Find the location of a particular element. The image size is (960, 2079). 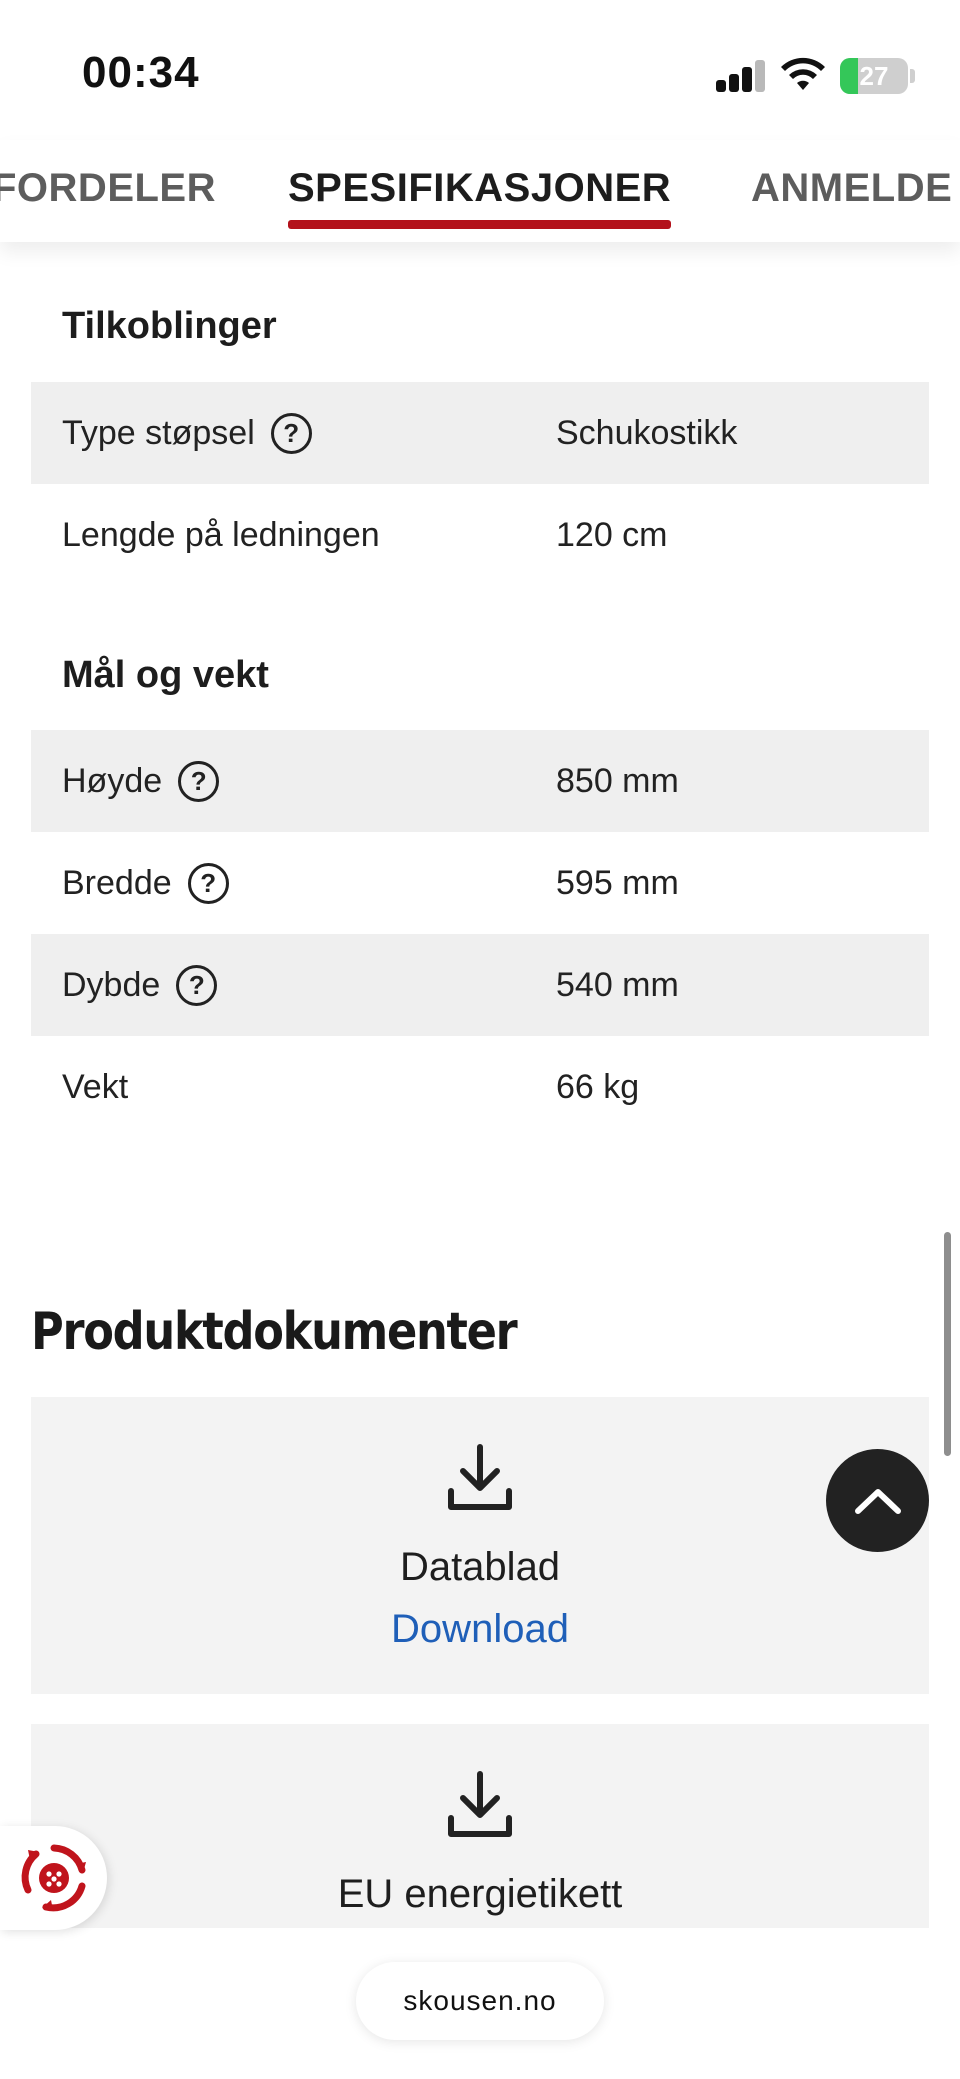

spec-label: Type støpsel ? is located at coordinates (187, 433).